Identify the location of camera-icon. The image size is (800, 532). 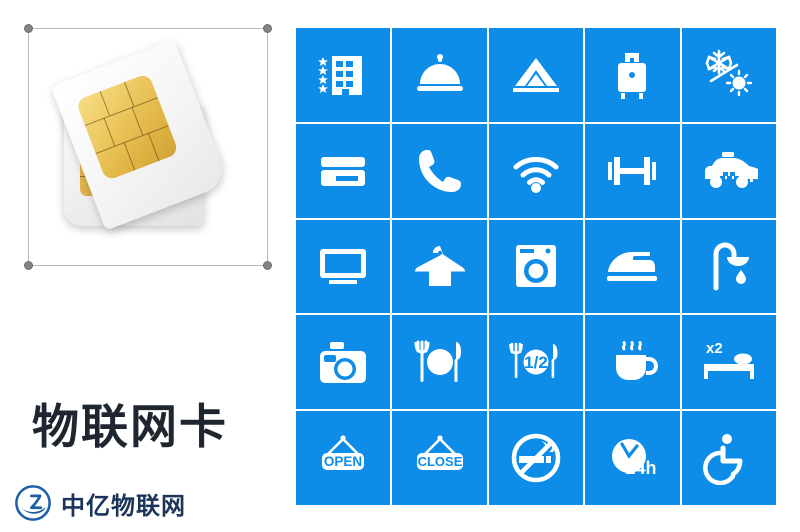
(343, 363).